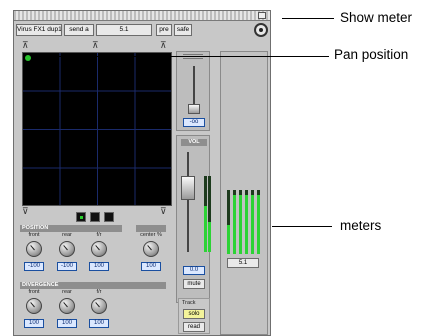 Image resolution: width=430 pixels, height=336 pixels. I want to click on divergence-view-icon, so click(95, 217).